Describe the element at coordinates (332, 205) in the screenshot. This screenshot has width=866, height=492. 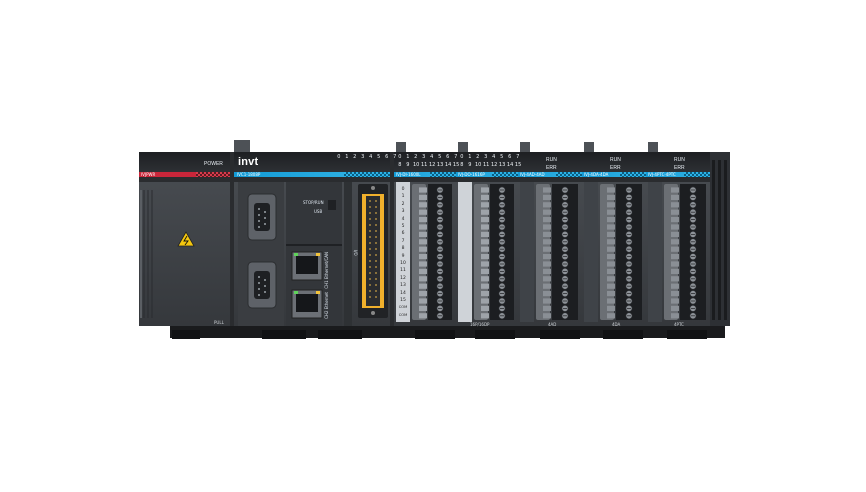
I see `stop-run-switch` at that location.